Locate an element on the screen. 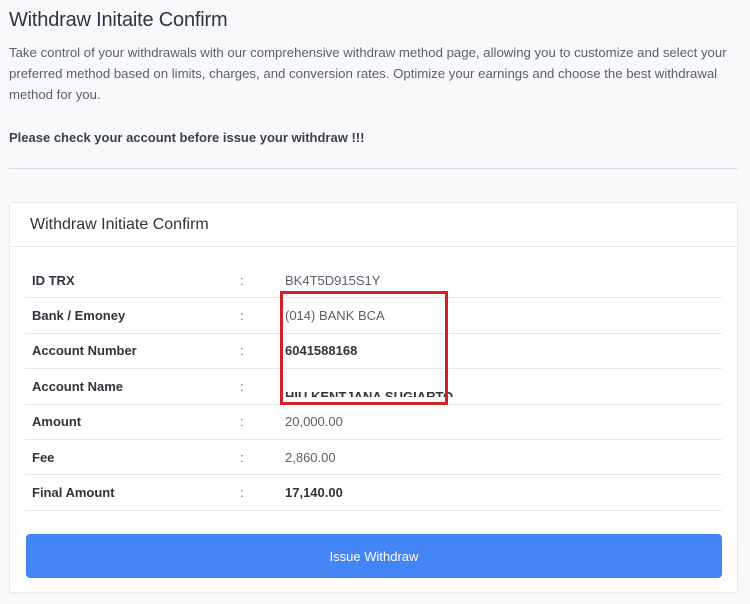 This screenshot has width=750, height=604. row-value: 6041588168 is located at coordinates (321, 351).